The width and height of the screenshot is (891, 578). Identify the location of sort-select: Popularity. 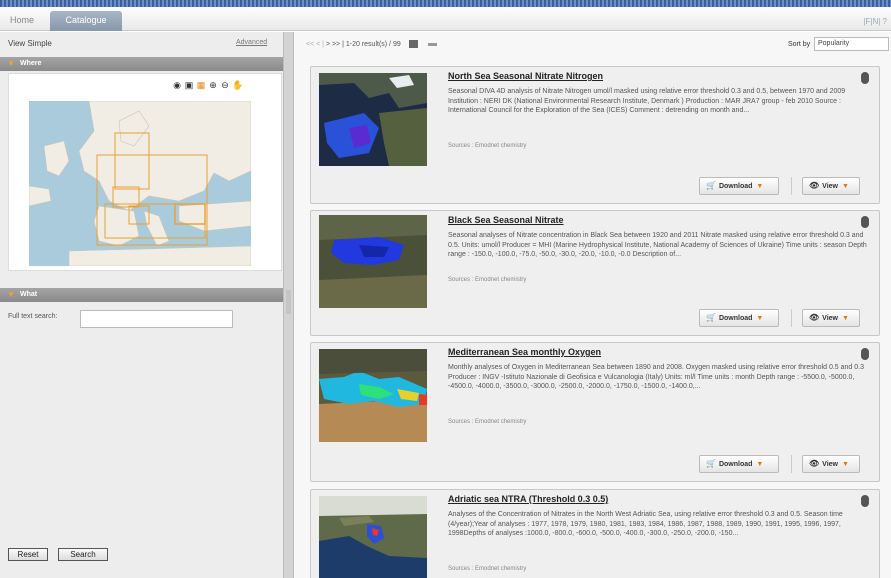
(851, 44).